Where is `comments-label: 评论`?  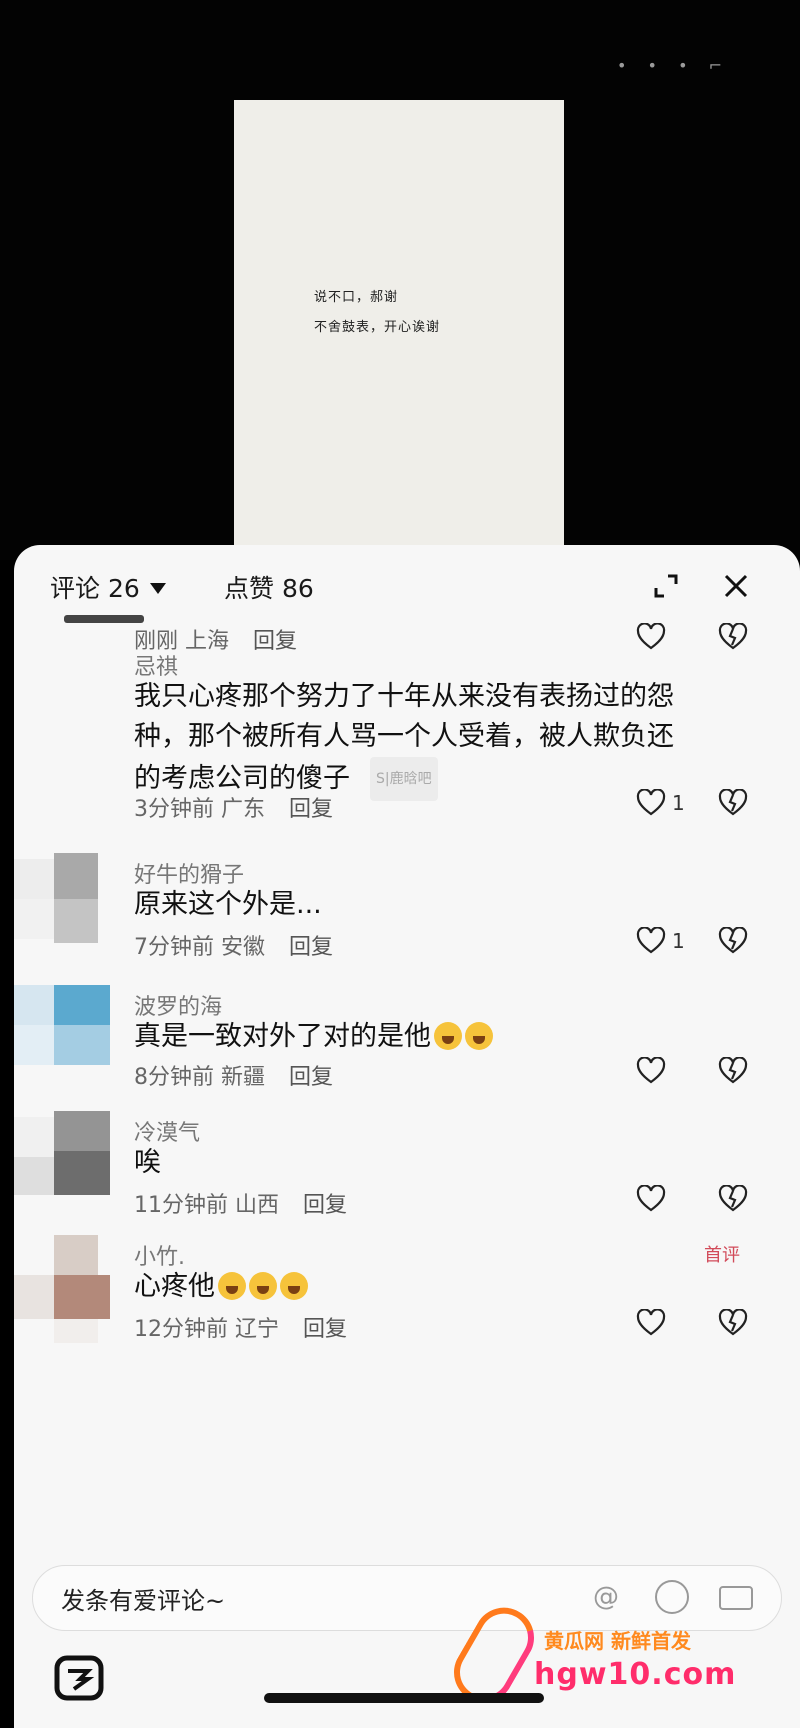 comments-label: 评论 is located at coordinates (75, 588).